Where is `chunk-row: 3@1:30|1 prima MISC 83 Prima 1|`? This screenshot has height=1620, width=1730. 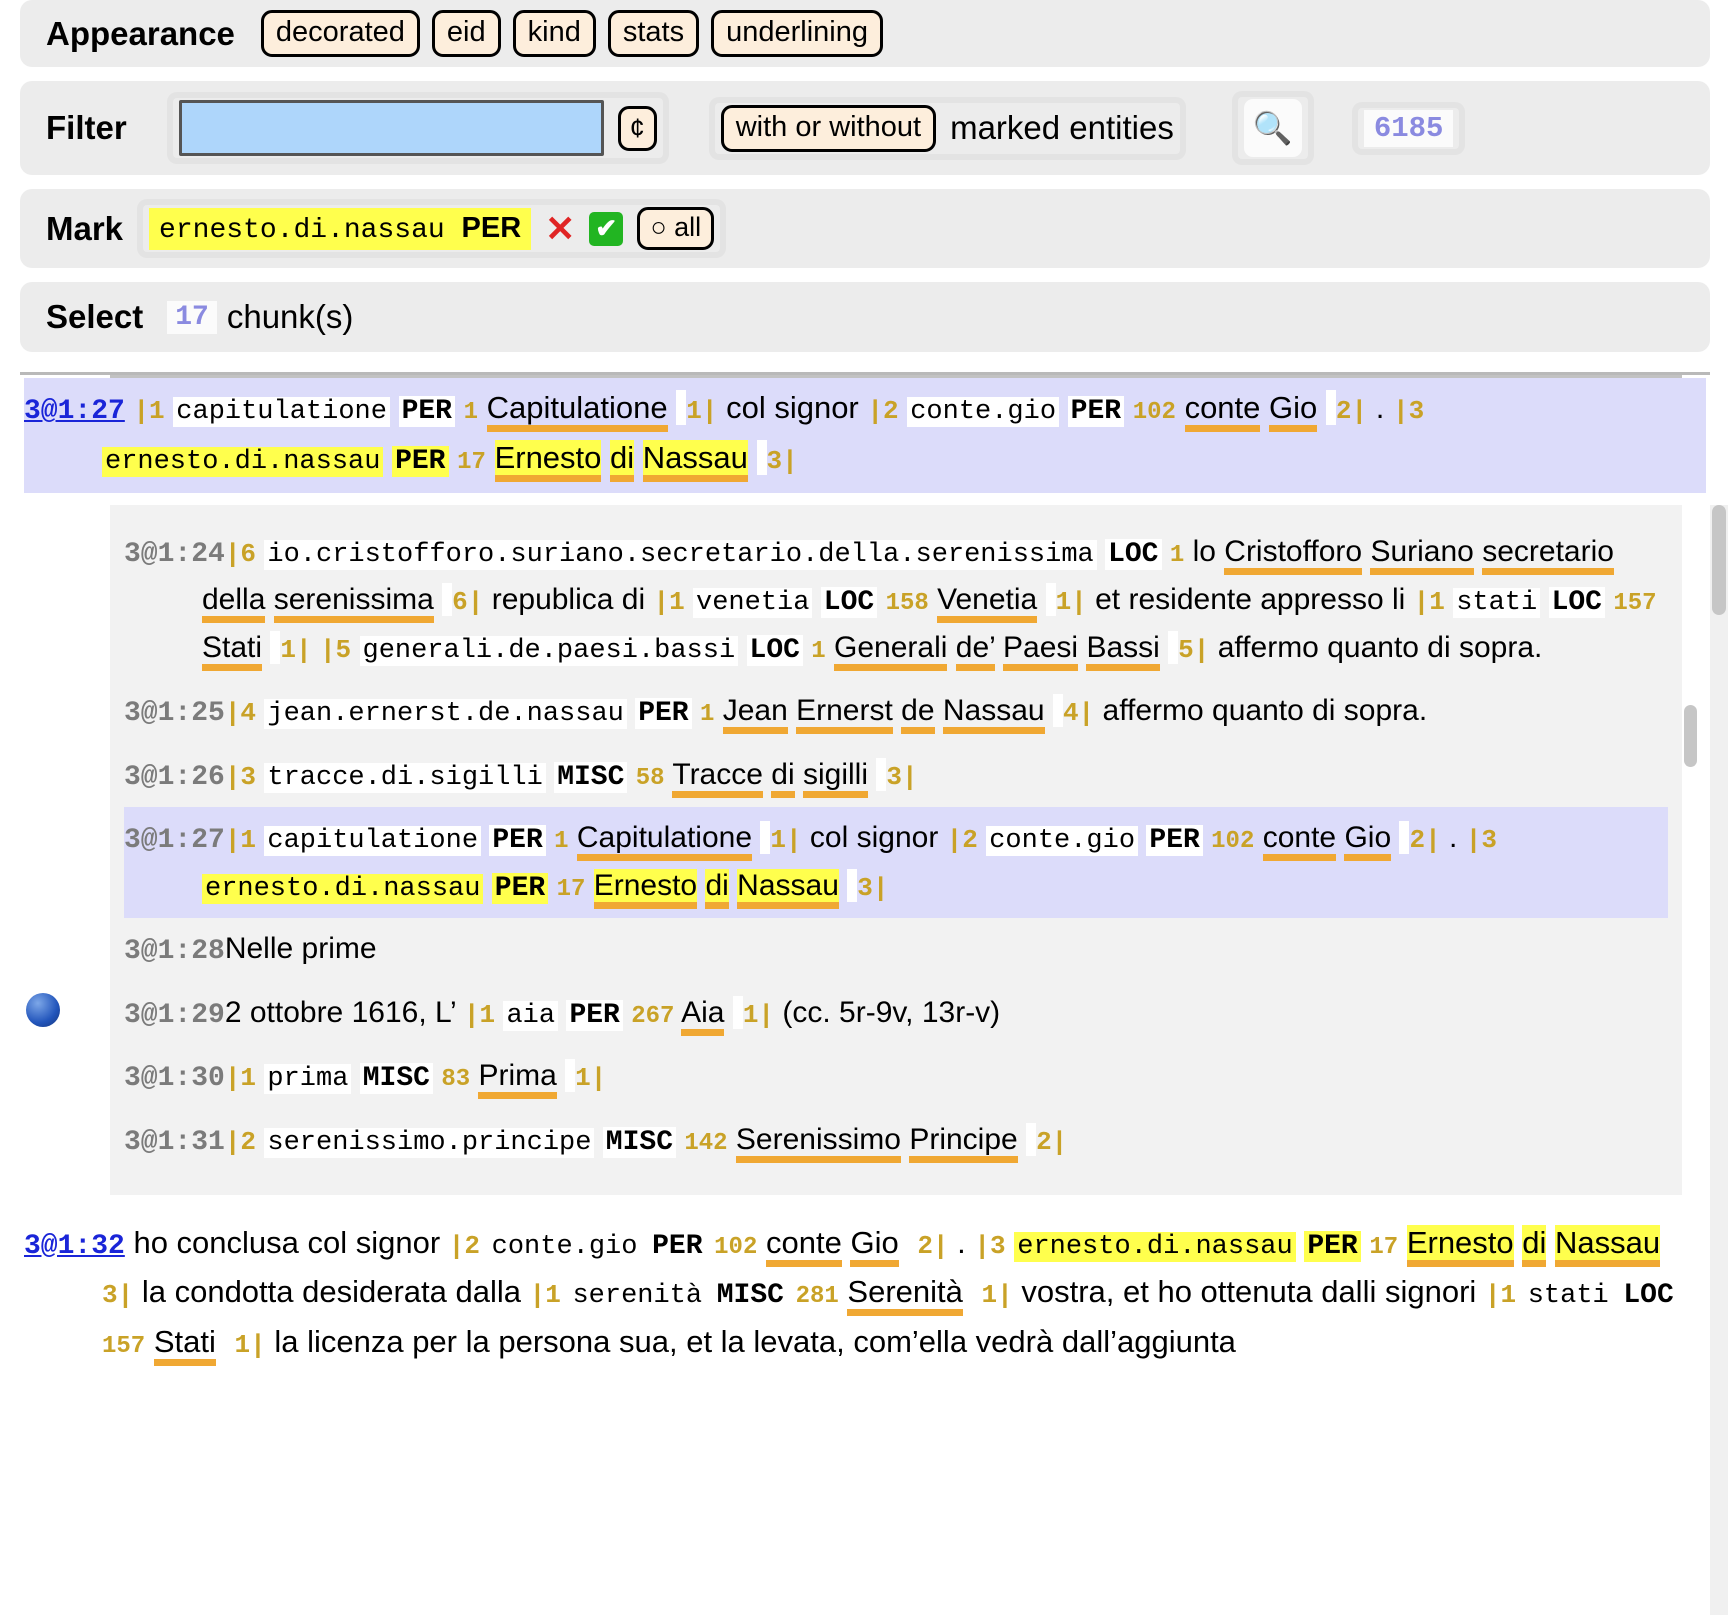 chunk-row: 3@1:30|1 prima MISC 83 Prima 1| is located at coordinates (896, 1077).